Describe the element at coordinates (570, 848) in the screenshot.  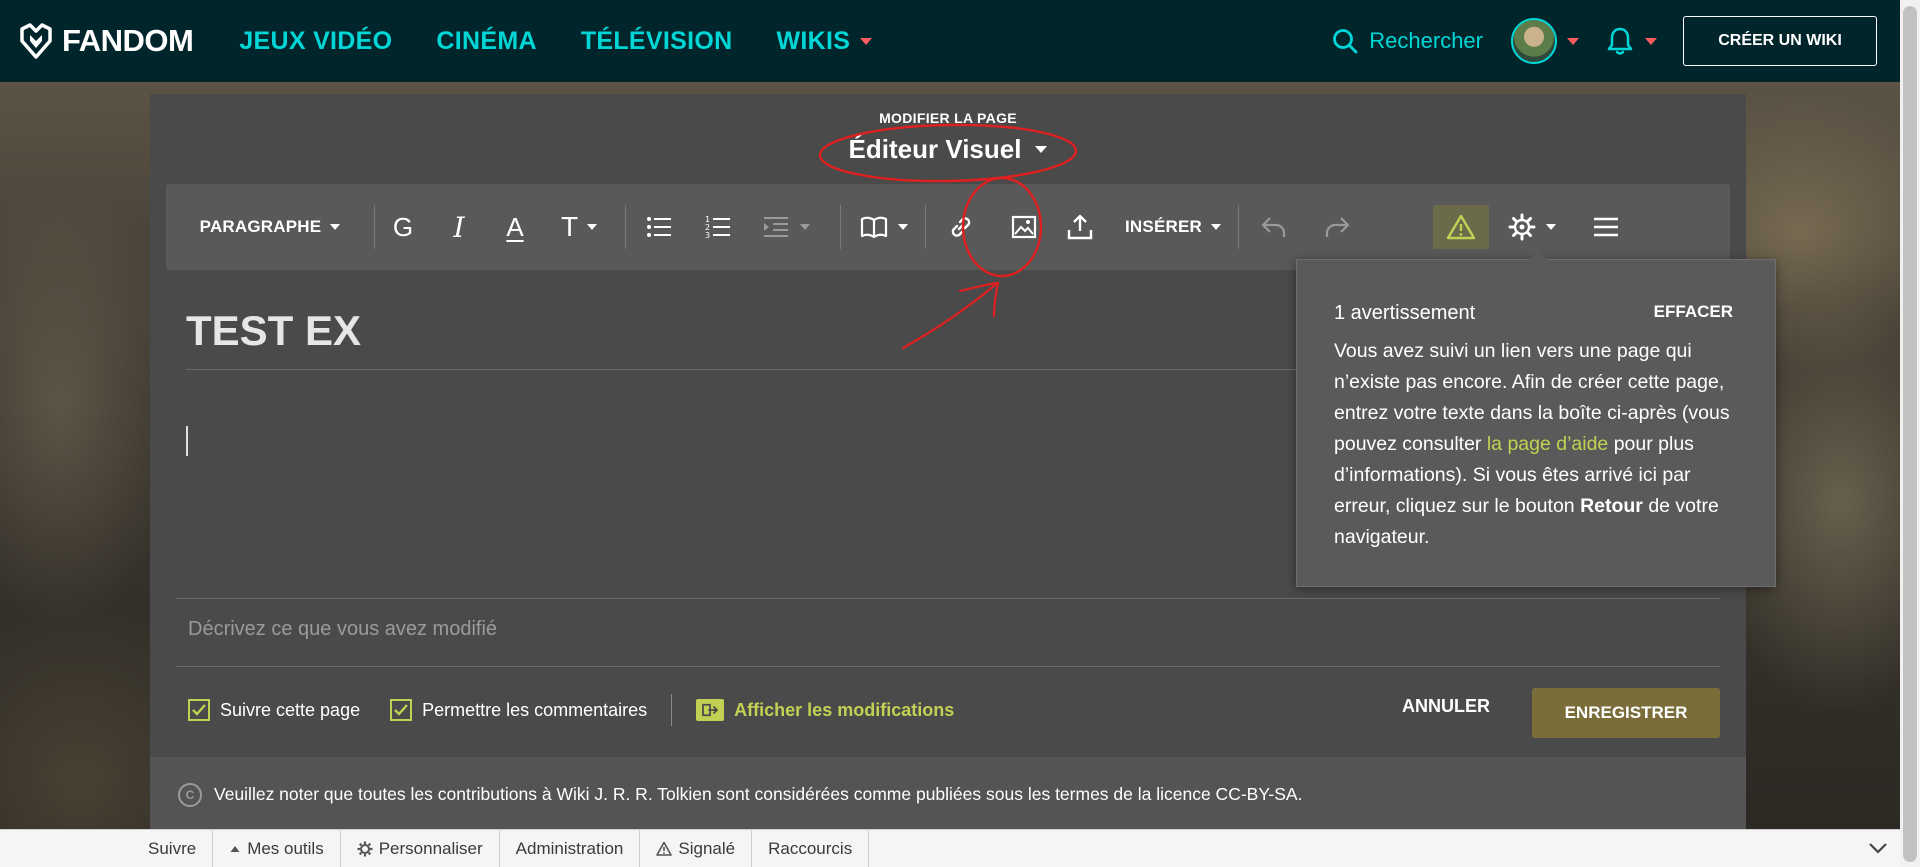
I see `toolbar-administration: Administration` at that location.